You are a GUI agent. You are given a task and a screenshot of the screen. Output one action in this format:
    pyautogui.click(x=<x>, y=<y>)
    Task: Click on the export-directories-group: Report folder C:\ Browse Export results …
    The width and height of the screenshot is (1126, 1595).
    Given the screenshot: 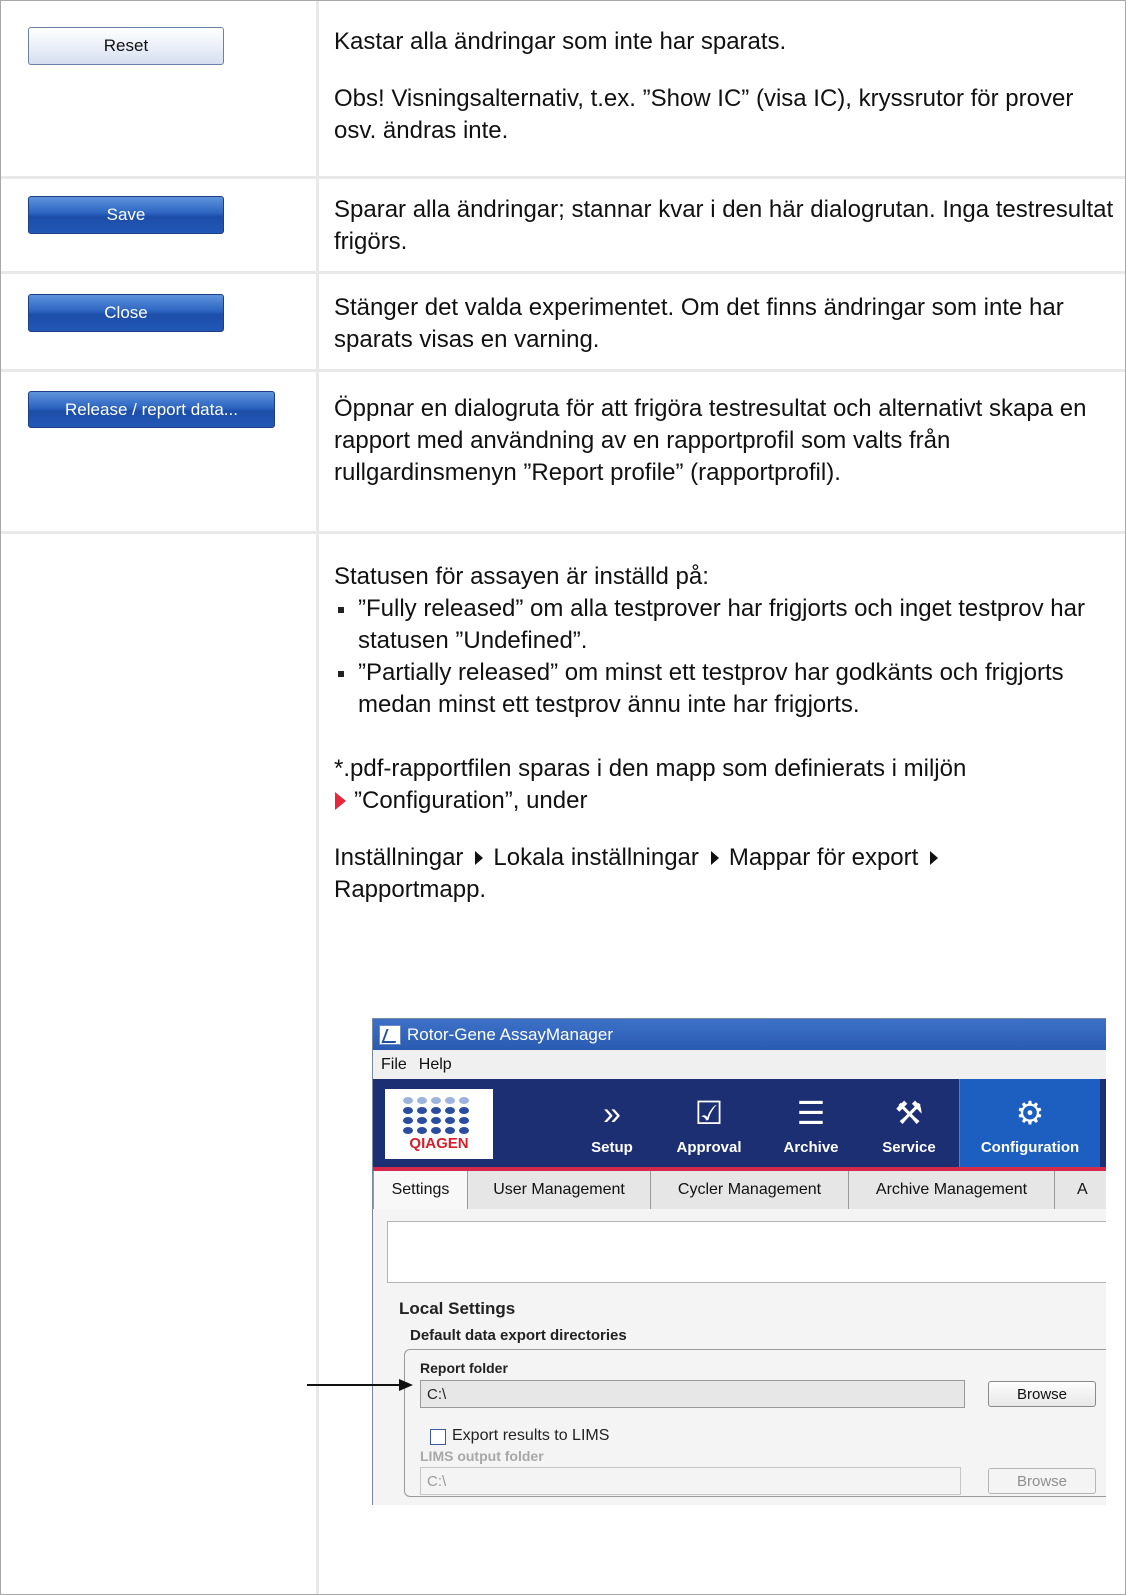 What is the action you would take?
    pyautogui.click(x=755, y=1423)
    